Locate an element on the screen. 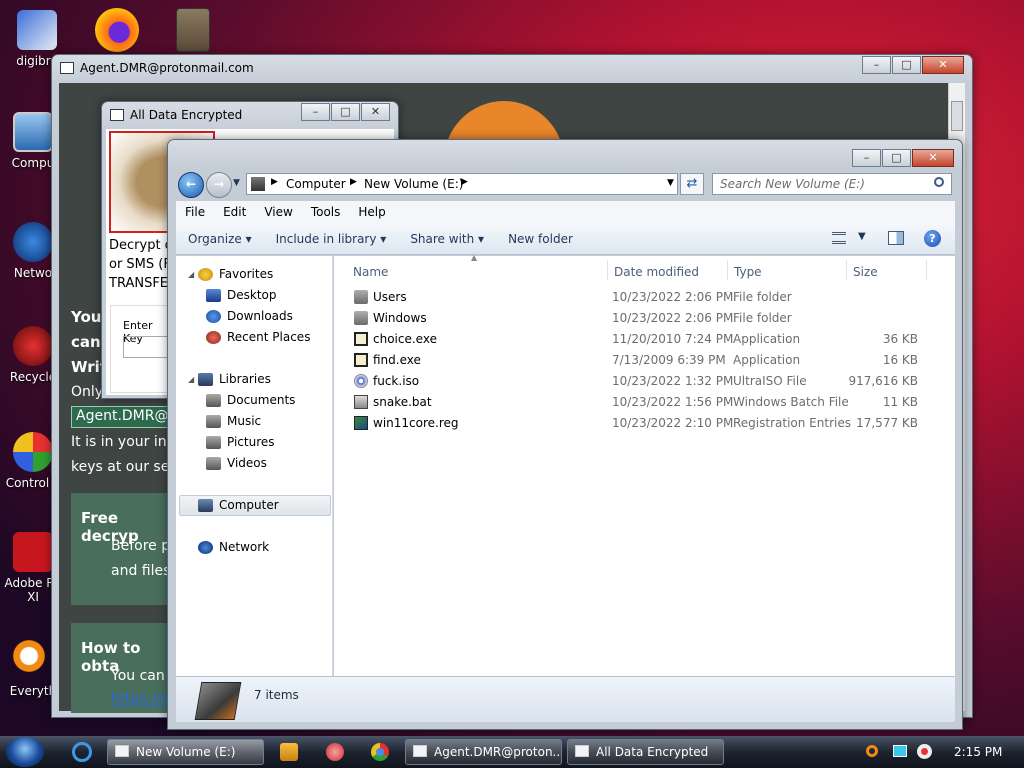  clock-app-icon is located at coordinates (193, 30).